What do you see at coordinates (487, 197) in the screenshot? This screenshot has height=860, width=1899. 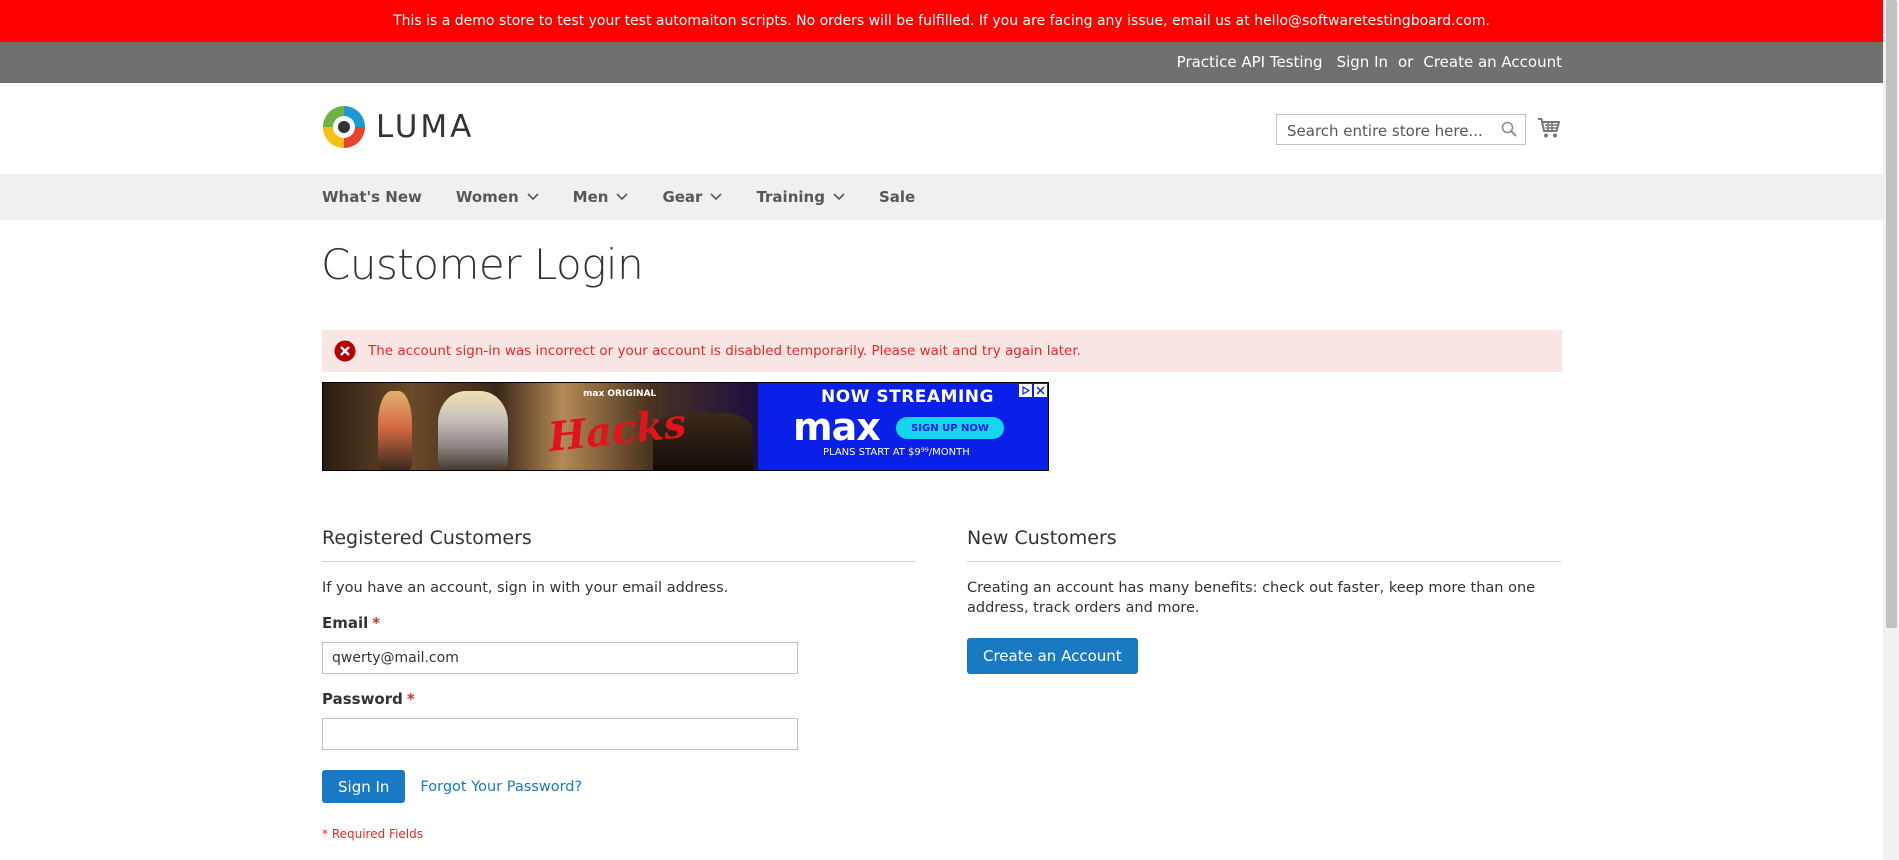 I see `nav-item-label: Women` at bounding box center [487, 197].